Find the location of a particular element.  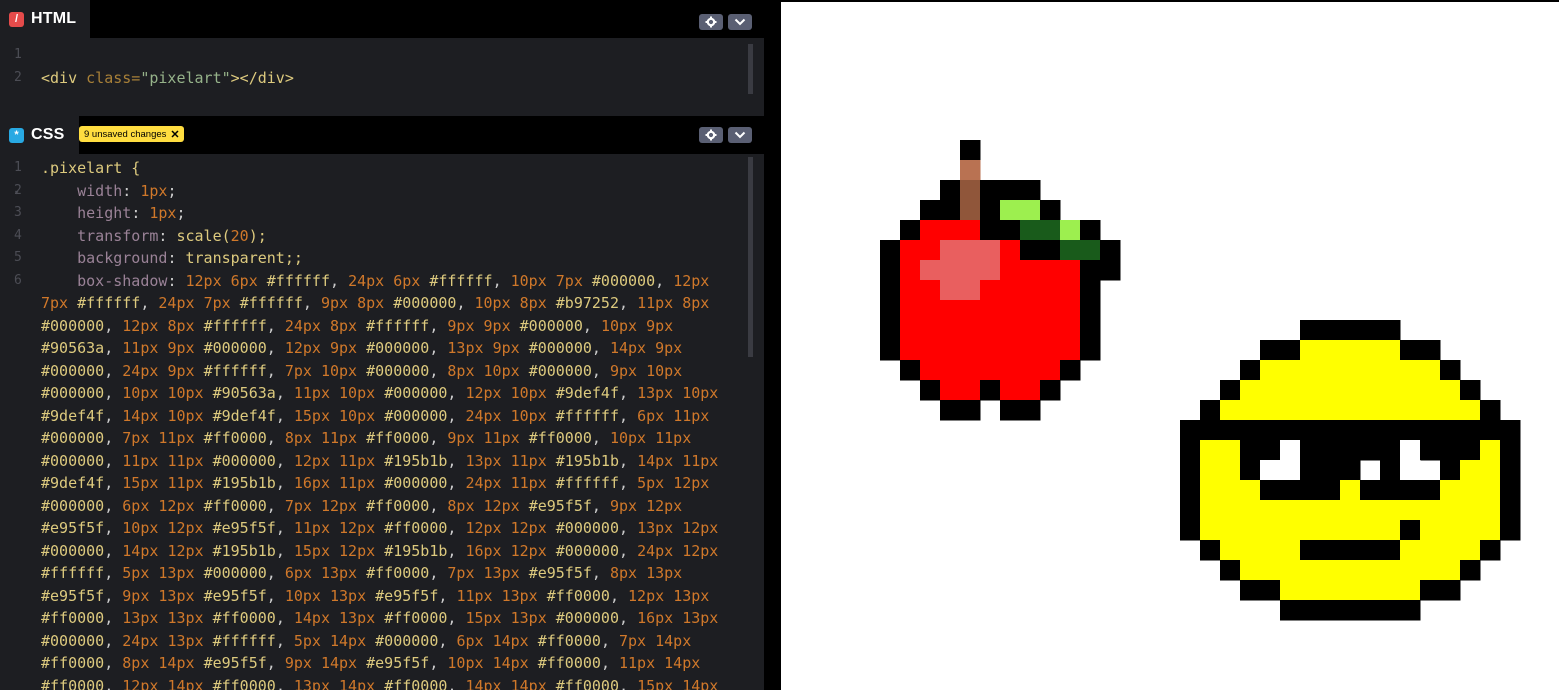

line-number: 5 is located at coordinates (18, 257).